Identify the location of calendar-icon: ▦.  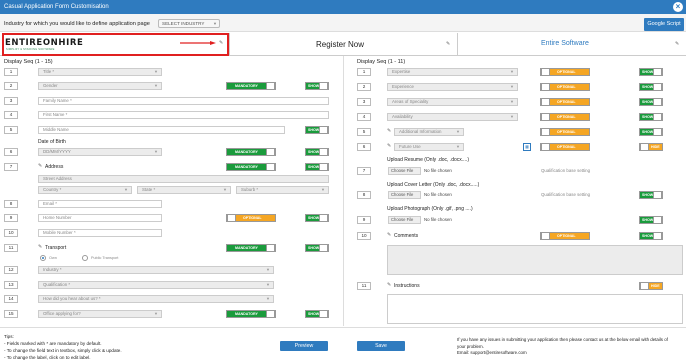
(527, 147).